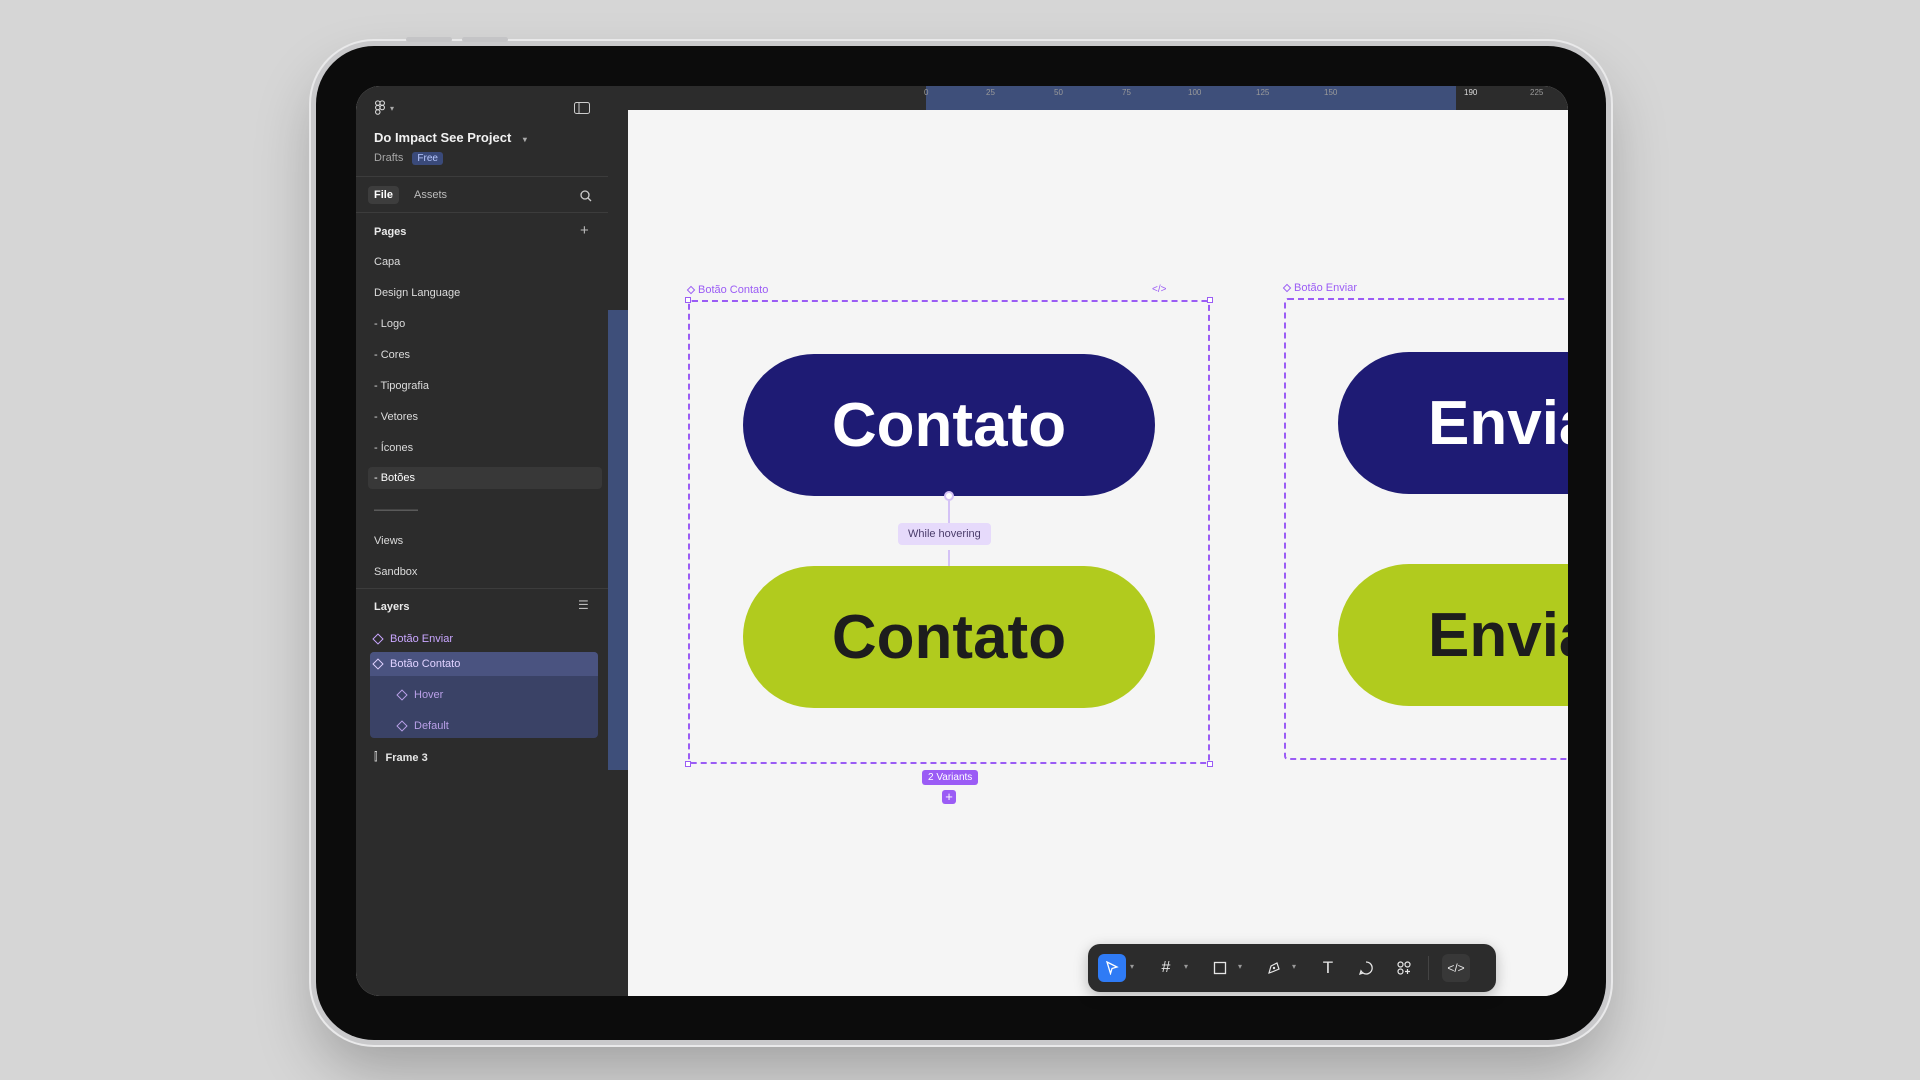 The height and width of the screenshot is (1080, 1920). I want to click on bottom-toolbar: ▾ # ▾ ▾ ▾ T </>, so click(1292, 968).